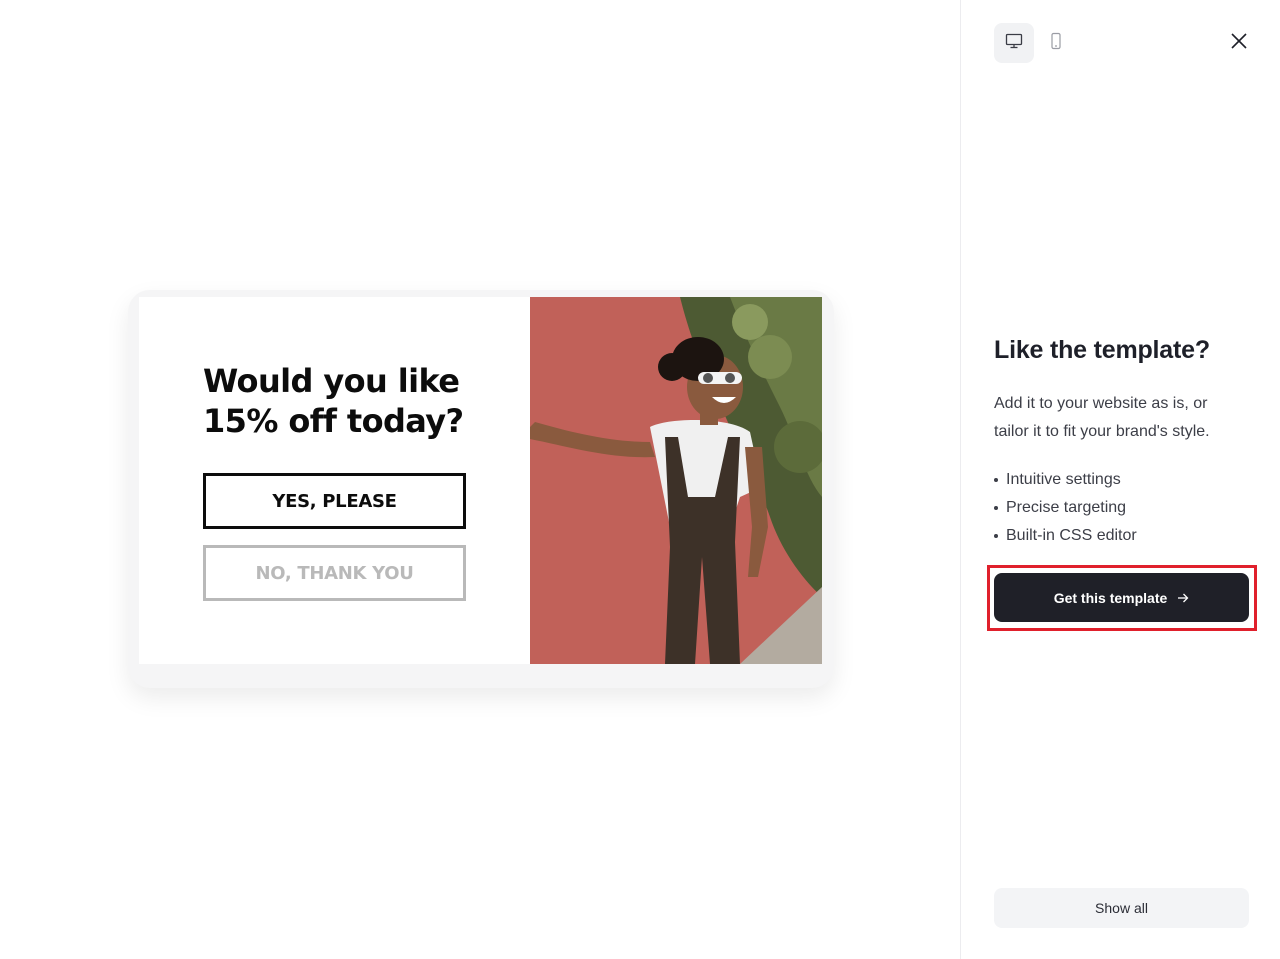 Image resolution: width=1280 pixels, height=959 pixels. I want to click on desktop-icon, so click(1014, 43).